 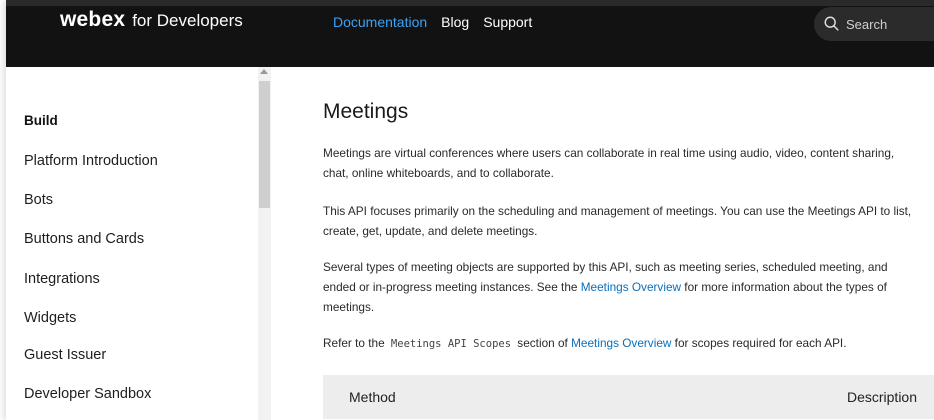 What do you see at coordinates (264, 144) in the screenshot?
I see `sidebar-scrollbar-thumb` at bounding box center [264, 144].